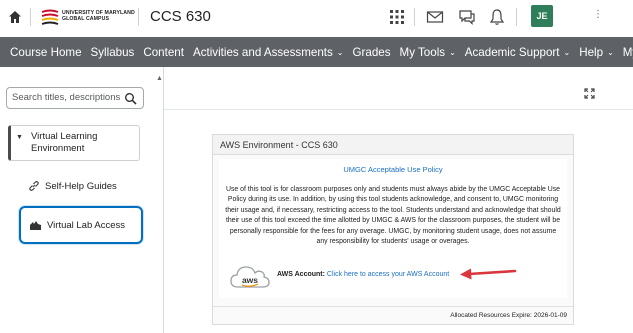  Describe the element at coordinates (301, 274) in the screenshot. I see `aws-account-label: AWS Account:` at that location.